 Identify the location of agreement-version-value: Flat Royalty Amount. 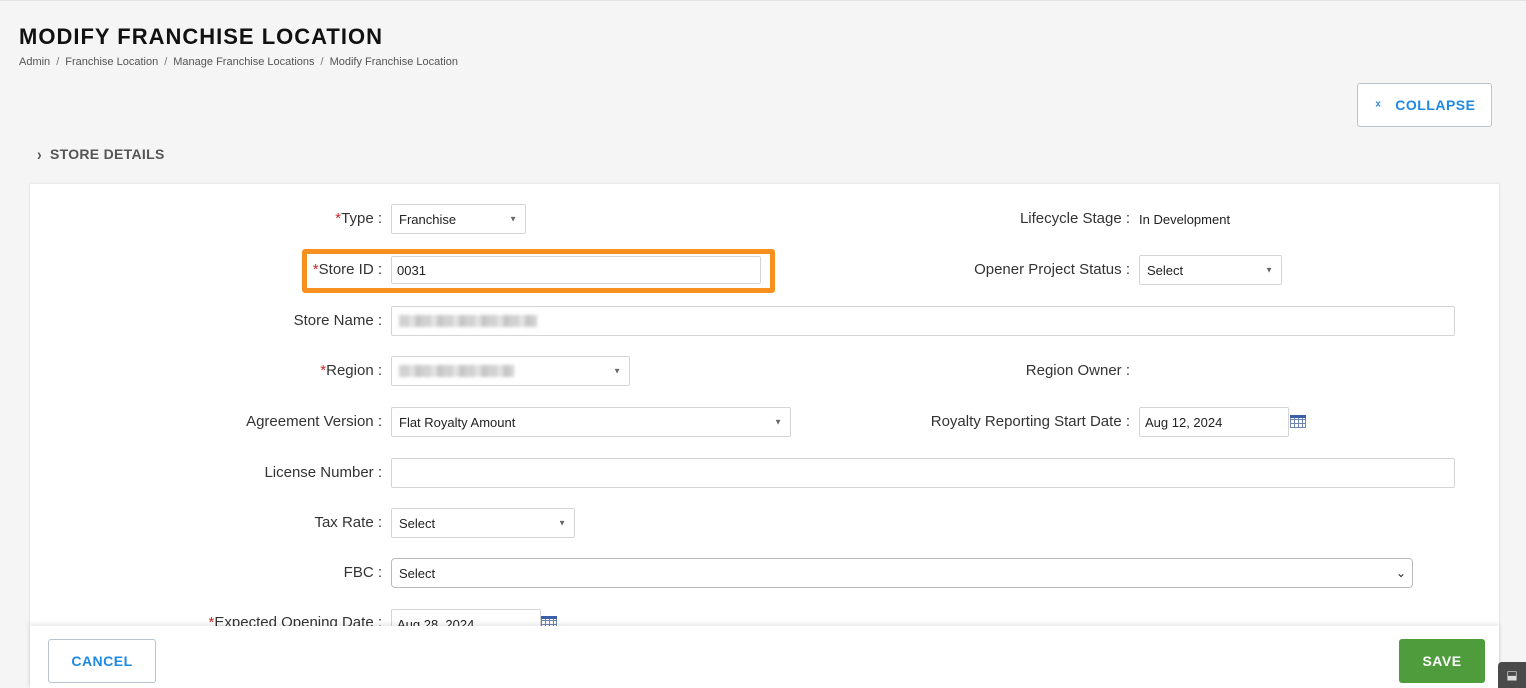
(457, 422).